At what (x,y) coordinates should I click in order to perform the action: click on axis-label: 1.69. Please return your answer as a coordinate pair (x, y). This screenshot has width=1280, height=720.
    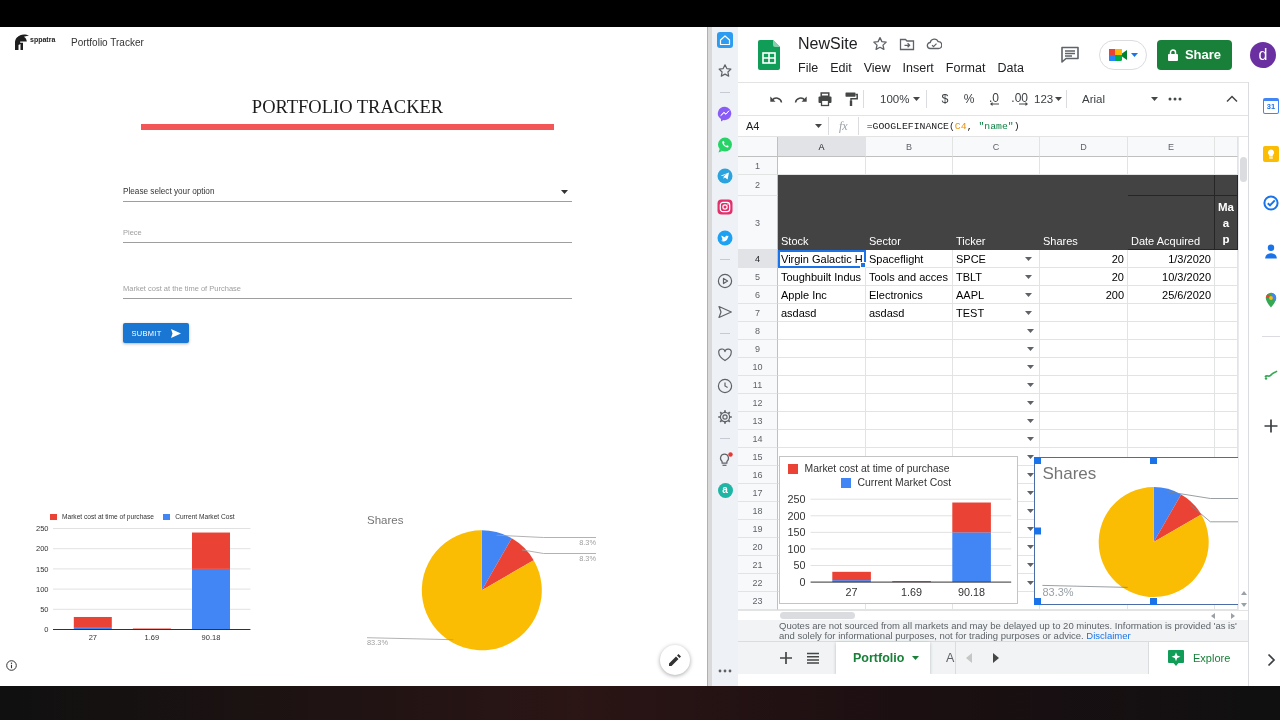
    Looking at the image, I should click on (912, 591).